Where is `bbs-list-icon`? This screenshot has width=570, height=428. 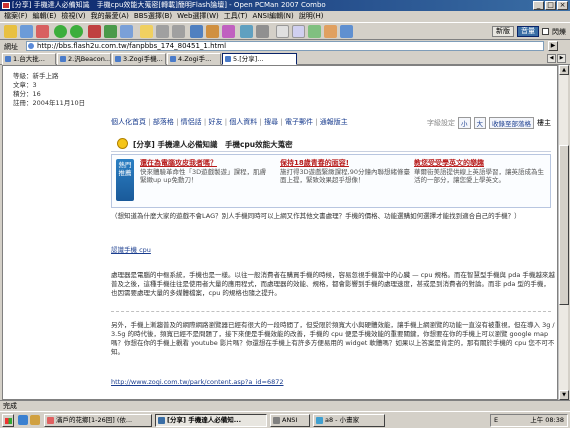
bbs-list-icon is located at coordinates (212, 31).